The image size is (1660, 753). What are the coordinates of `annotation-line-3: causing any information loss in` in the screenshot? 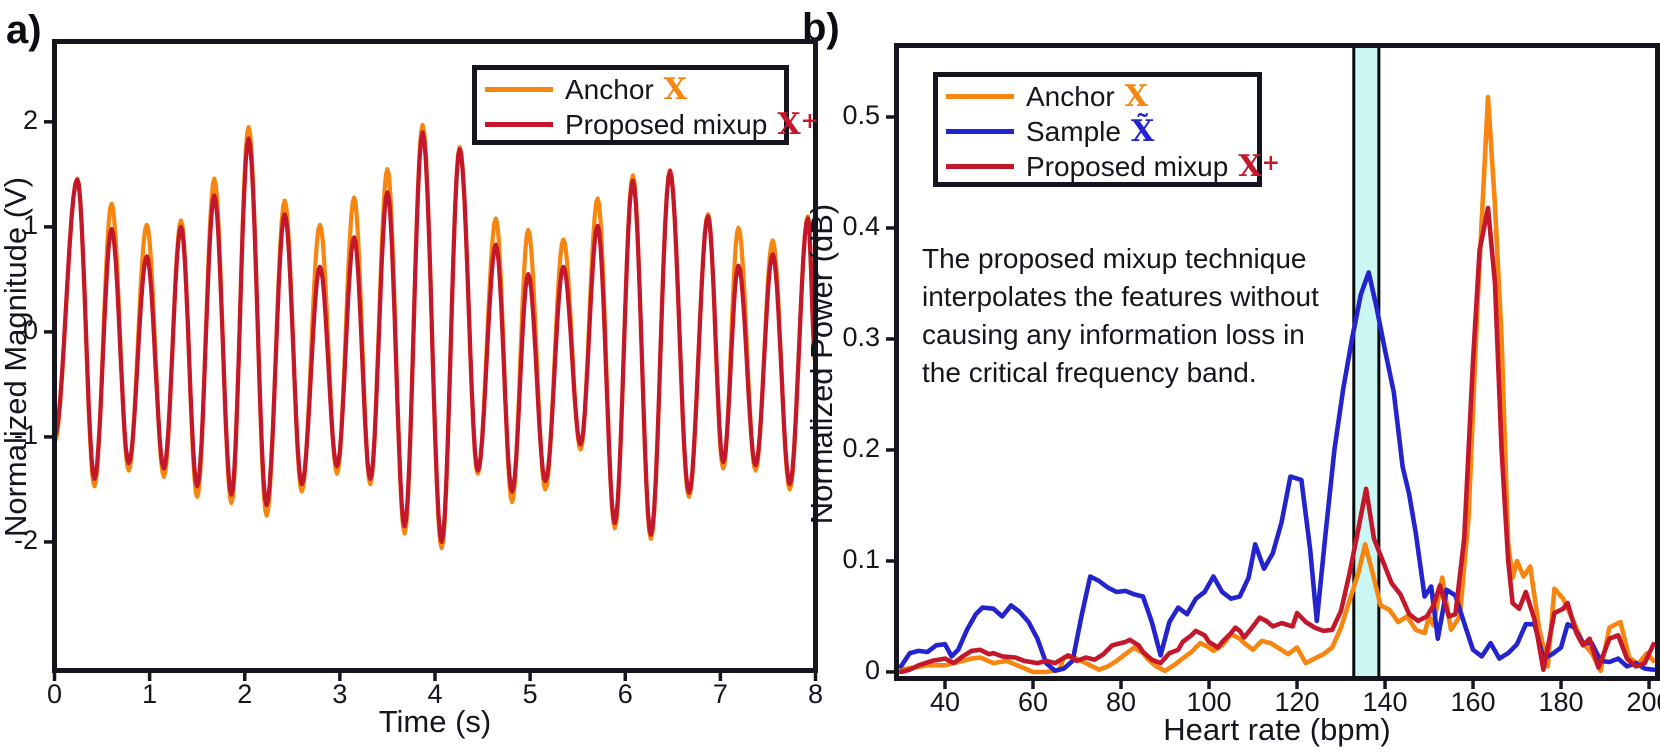 It's located at (1113, 334).